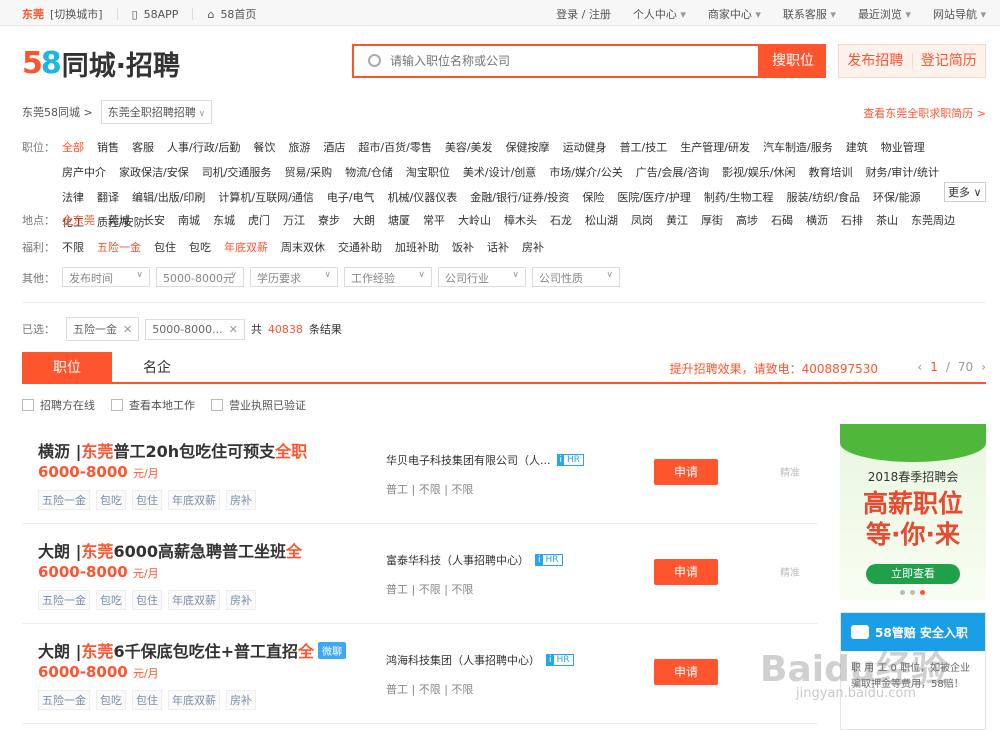  What do you see at coordinates (294, 277) in the screenshot?
I see `education-select: 学历要求` at bounding box center [294, 277].